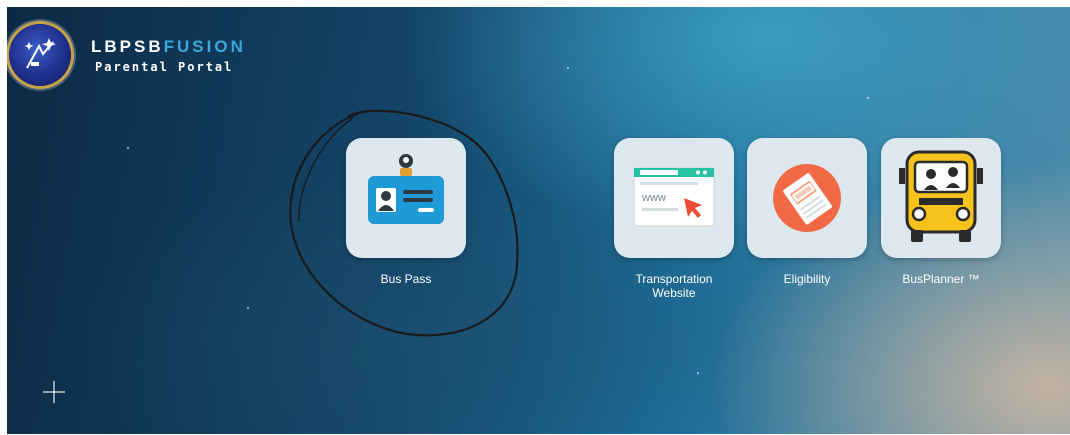 The height and width of the screenshot is (435, 1070). Describe the element at coordinates (164, 66) in the screenshot. I see `portal-subtitle: Parental Portal` at that location.